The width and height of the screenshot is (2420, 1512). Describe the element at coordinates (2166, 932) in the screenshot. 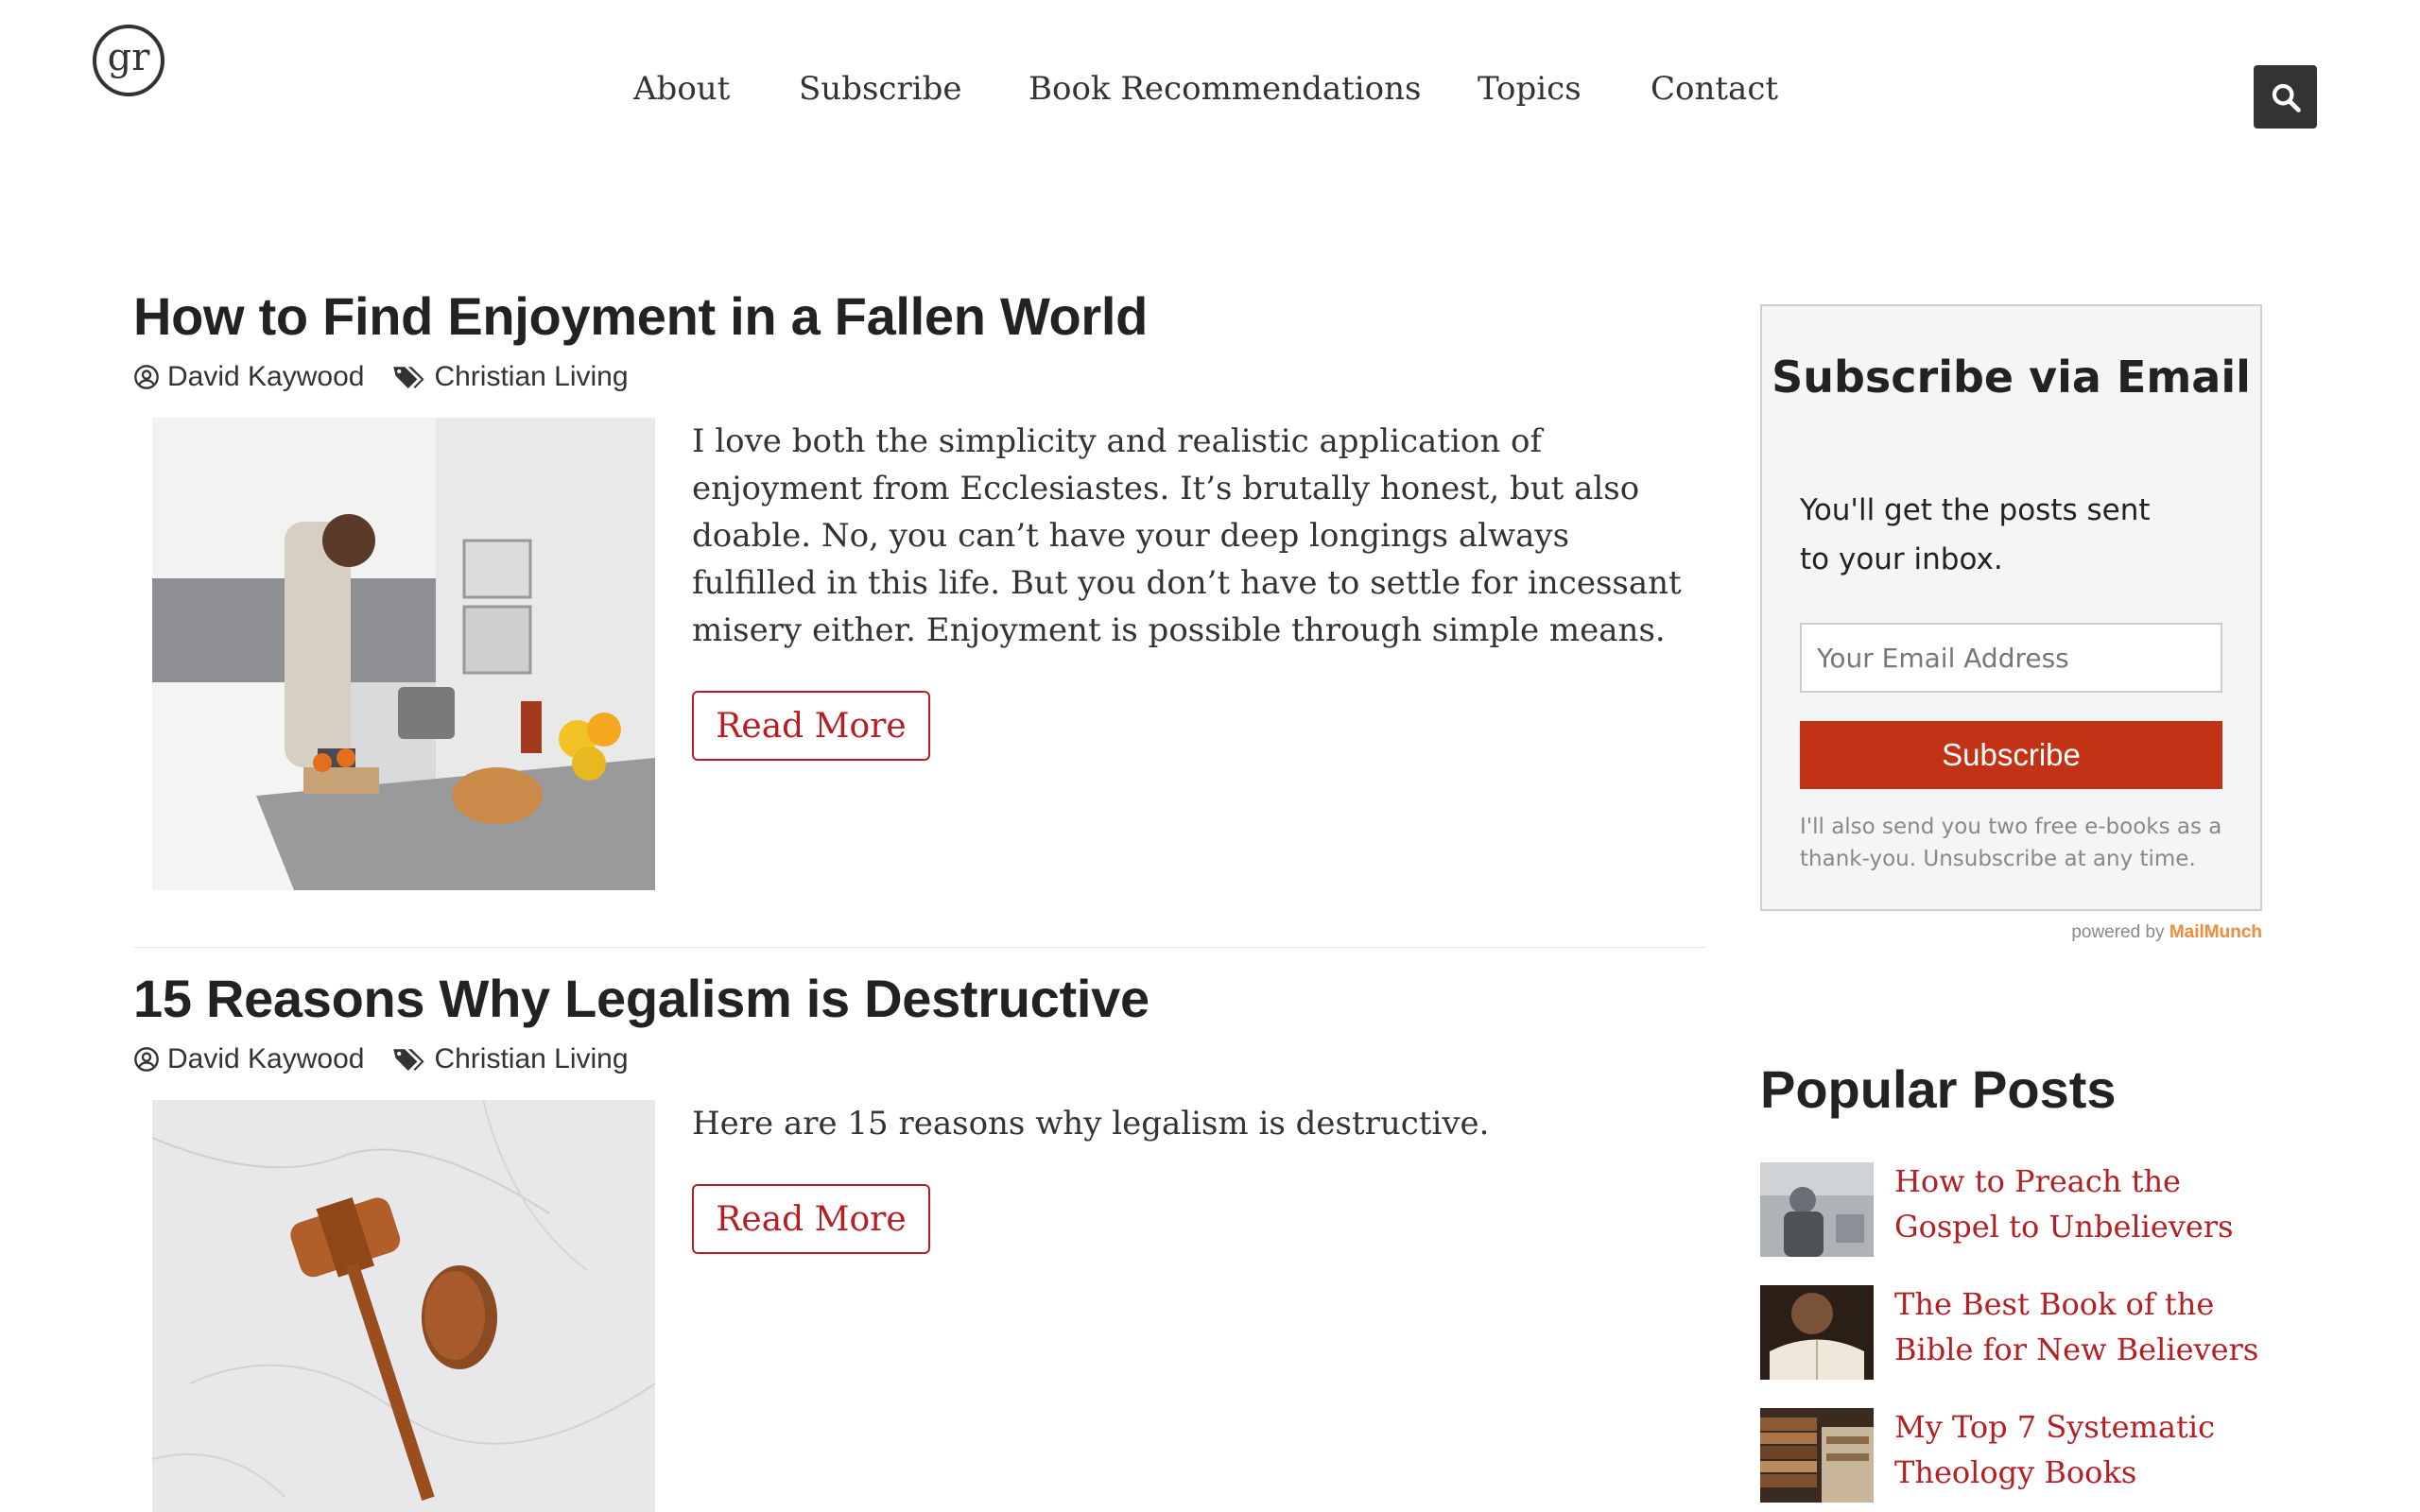

I see `powered-by: powered by MailMunch` at that location.